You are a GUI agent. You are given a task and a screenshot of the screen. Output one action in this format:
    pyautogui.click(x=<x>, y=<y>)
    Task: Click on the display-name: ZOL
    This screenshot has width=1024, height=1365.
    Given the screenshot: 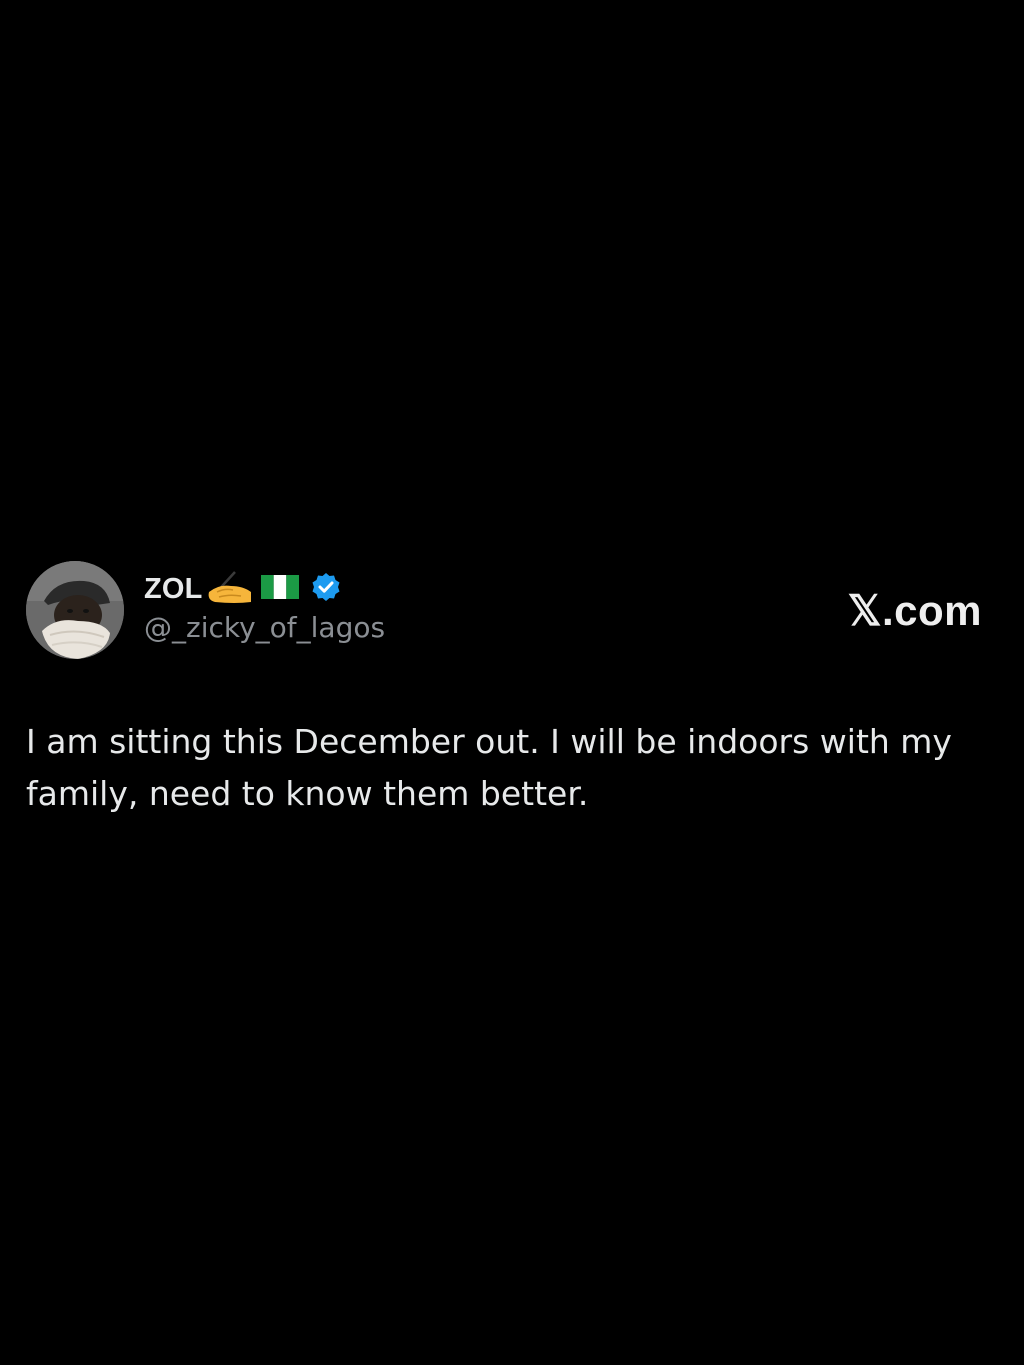 What is the action you would take?
    pyautogui.click(x=173, y=589)
    